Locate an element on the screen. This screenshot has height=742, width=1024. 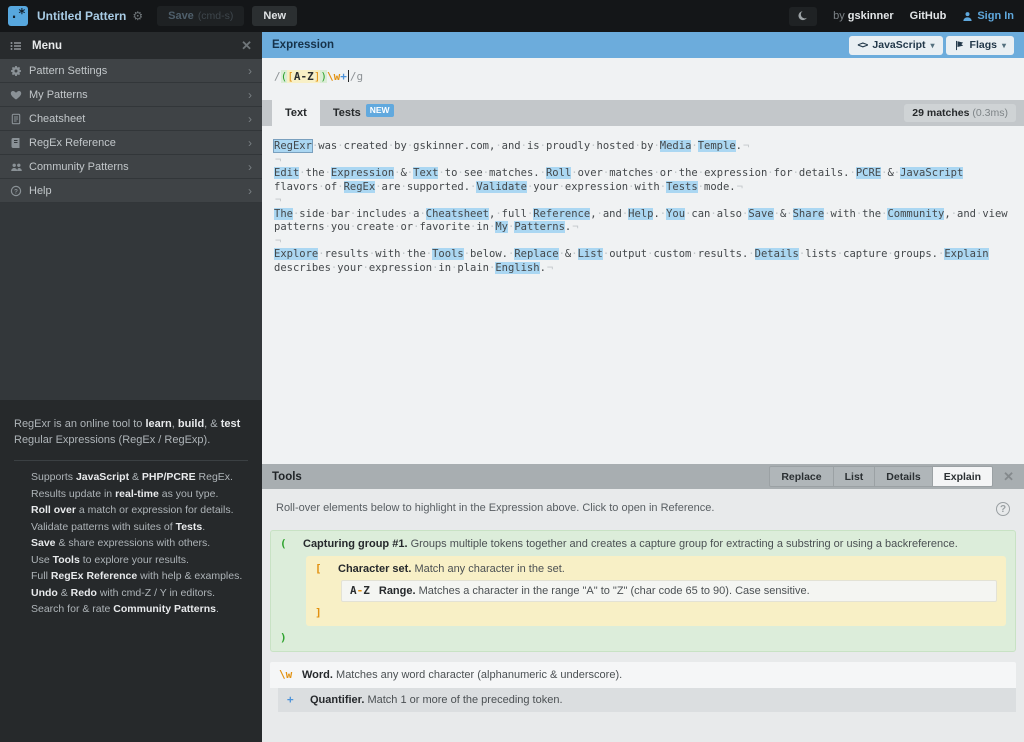
match-highlight: Temple is located at coordinates (716, 146).